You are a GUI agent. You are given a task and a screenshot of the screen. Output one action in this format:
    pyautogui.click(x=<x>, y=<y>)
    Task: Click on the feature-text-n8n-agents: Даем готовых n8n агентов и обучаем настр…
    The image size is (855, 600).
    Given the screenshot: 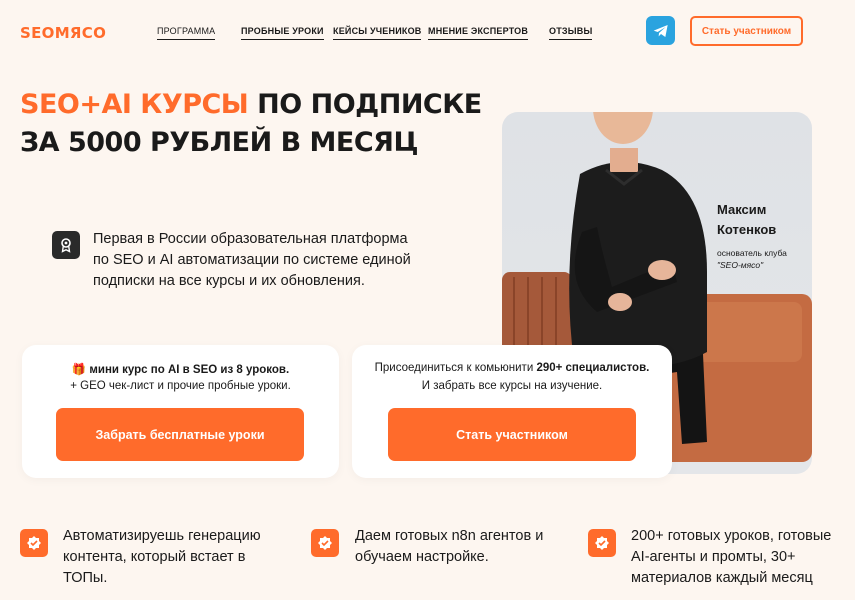 What is the action you would take?
    pyautogui.click(x=449, y=546)
    